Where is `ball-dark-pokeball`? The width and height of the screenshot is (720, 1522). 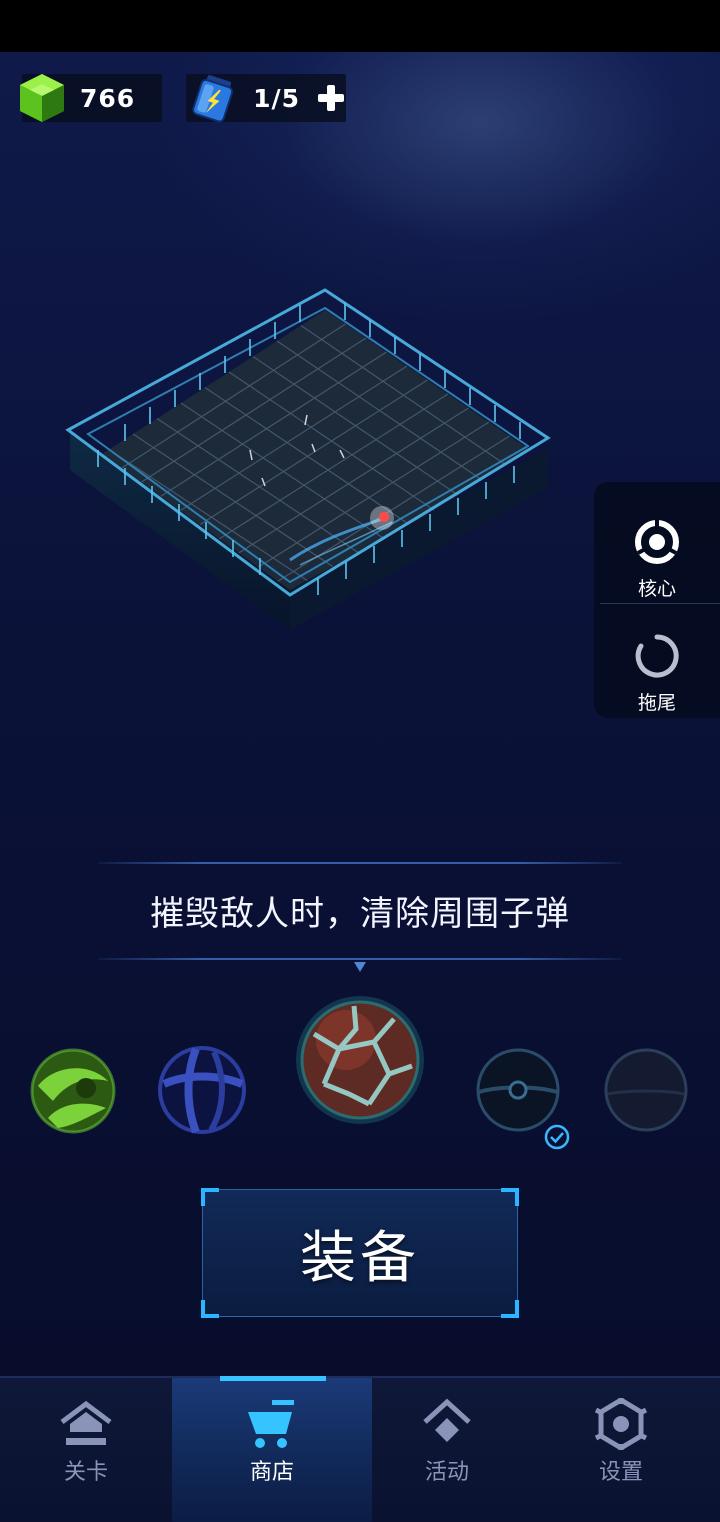 ball-dark-pokeball is located at coordinates (518, 1090).